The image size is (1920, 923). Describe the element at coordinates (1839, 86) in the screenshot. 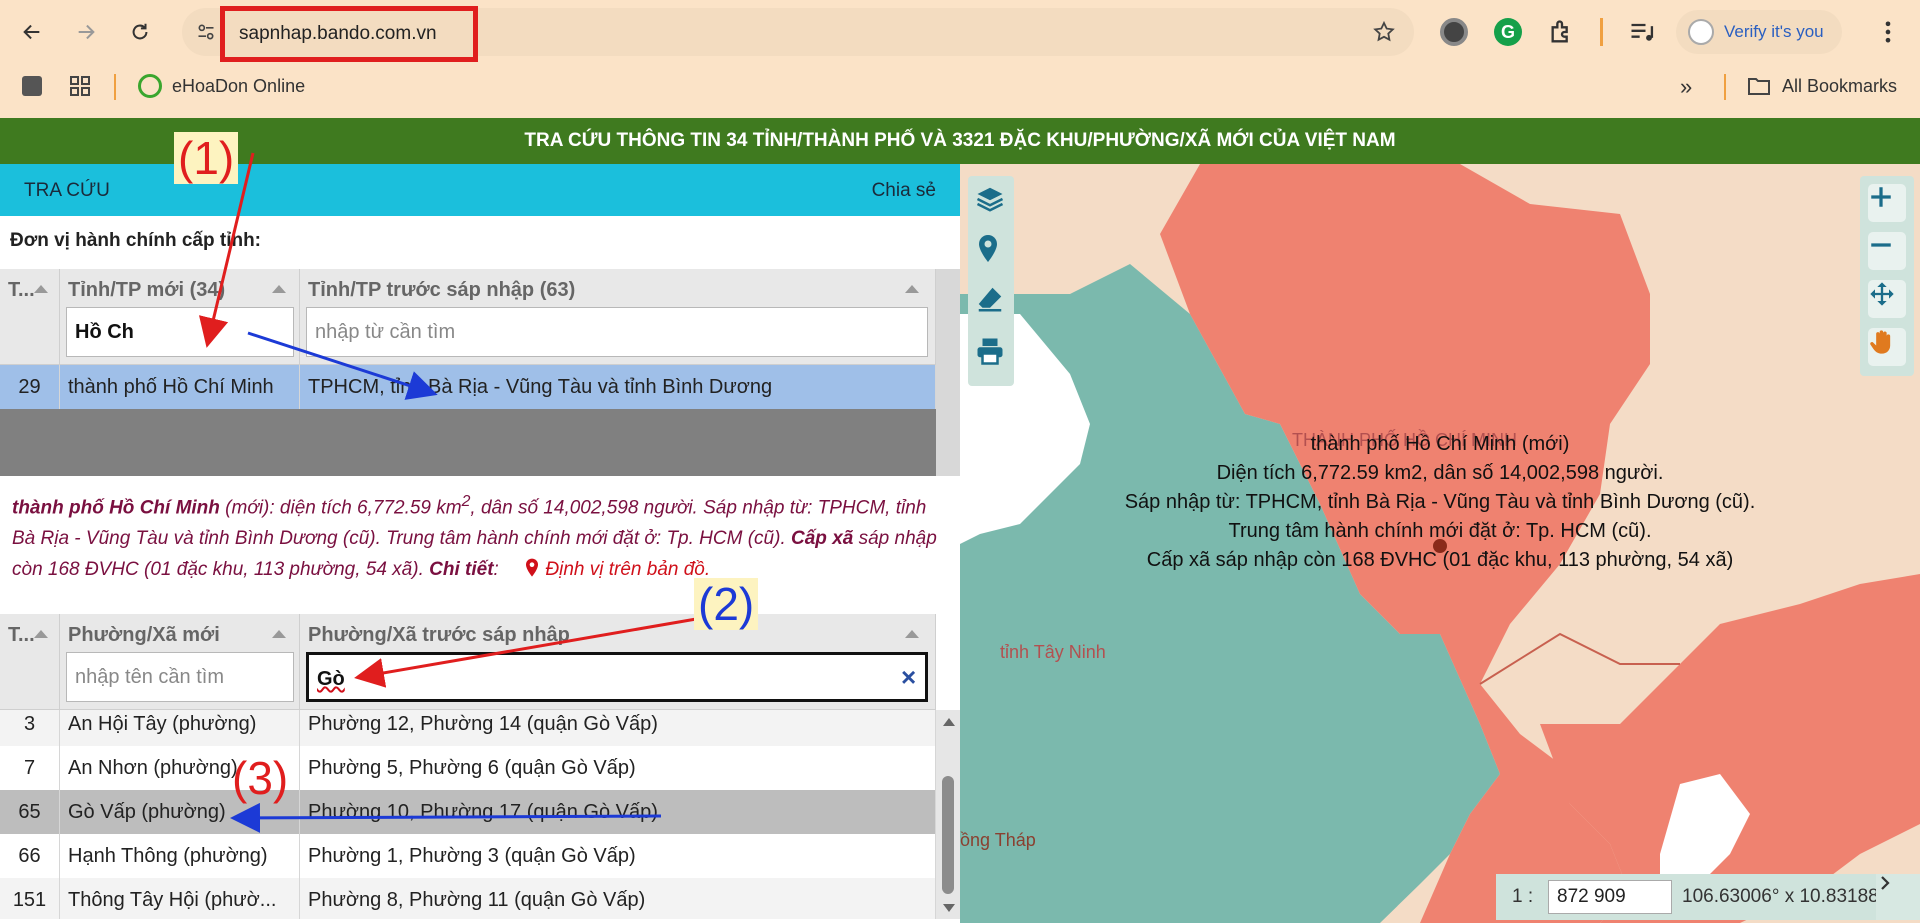

I see `bookmark-all: All Bookmarks` at that location.